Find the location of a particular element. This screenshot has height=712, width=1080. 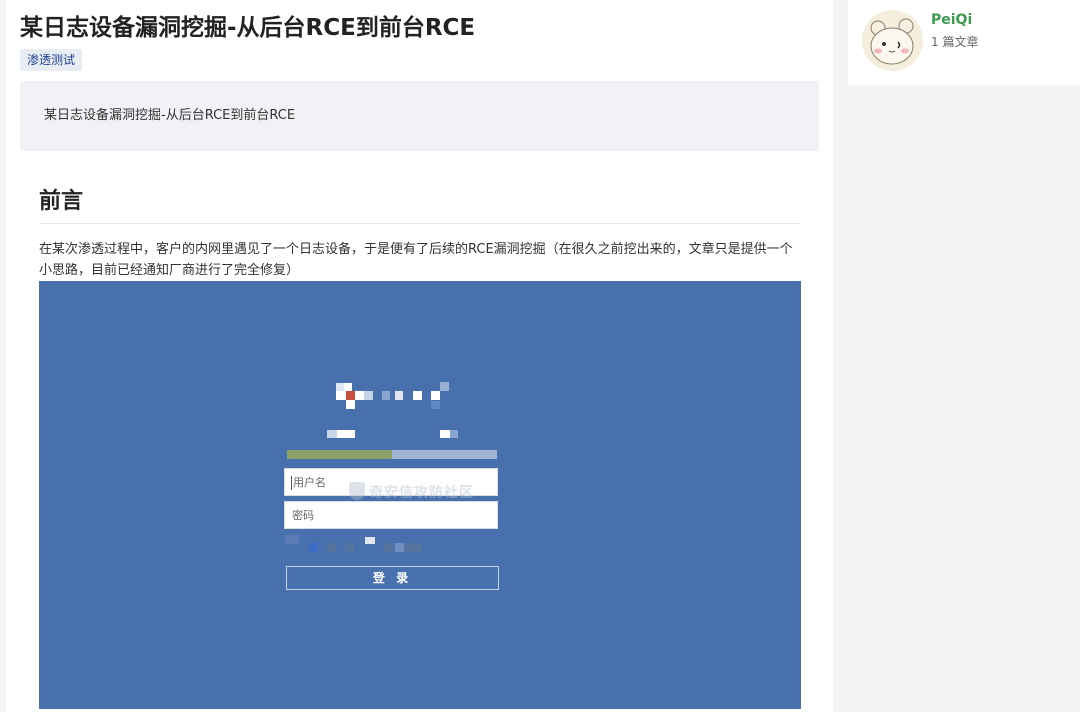

avatar is located at coordinates (892, 40).